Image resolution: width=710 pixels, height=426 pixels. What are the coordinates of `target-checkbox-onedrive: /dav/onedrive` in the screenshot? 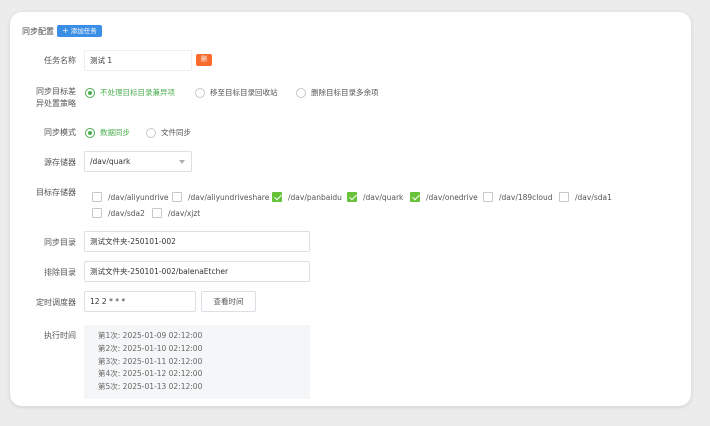 It's located at (444, 197).